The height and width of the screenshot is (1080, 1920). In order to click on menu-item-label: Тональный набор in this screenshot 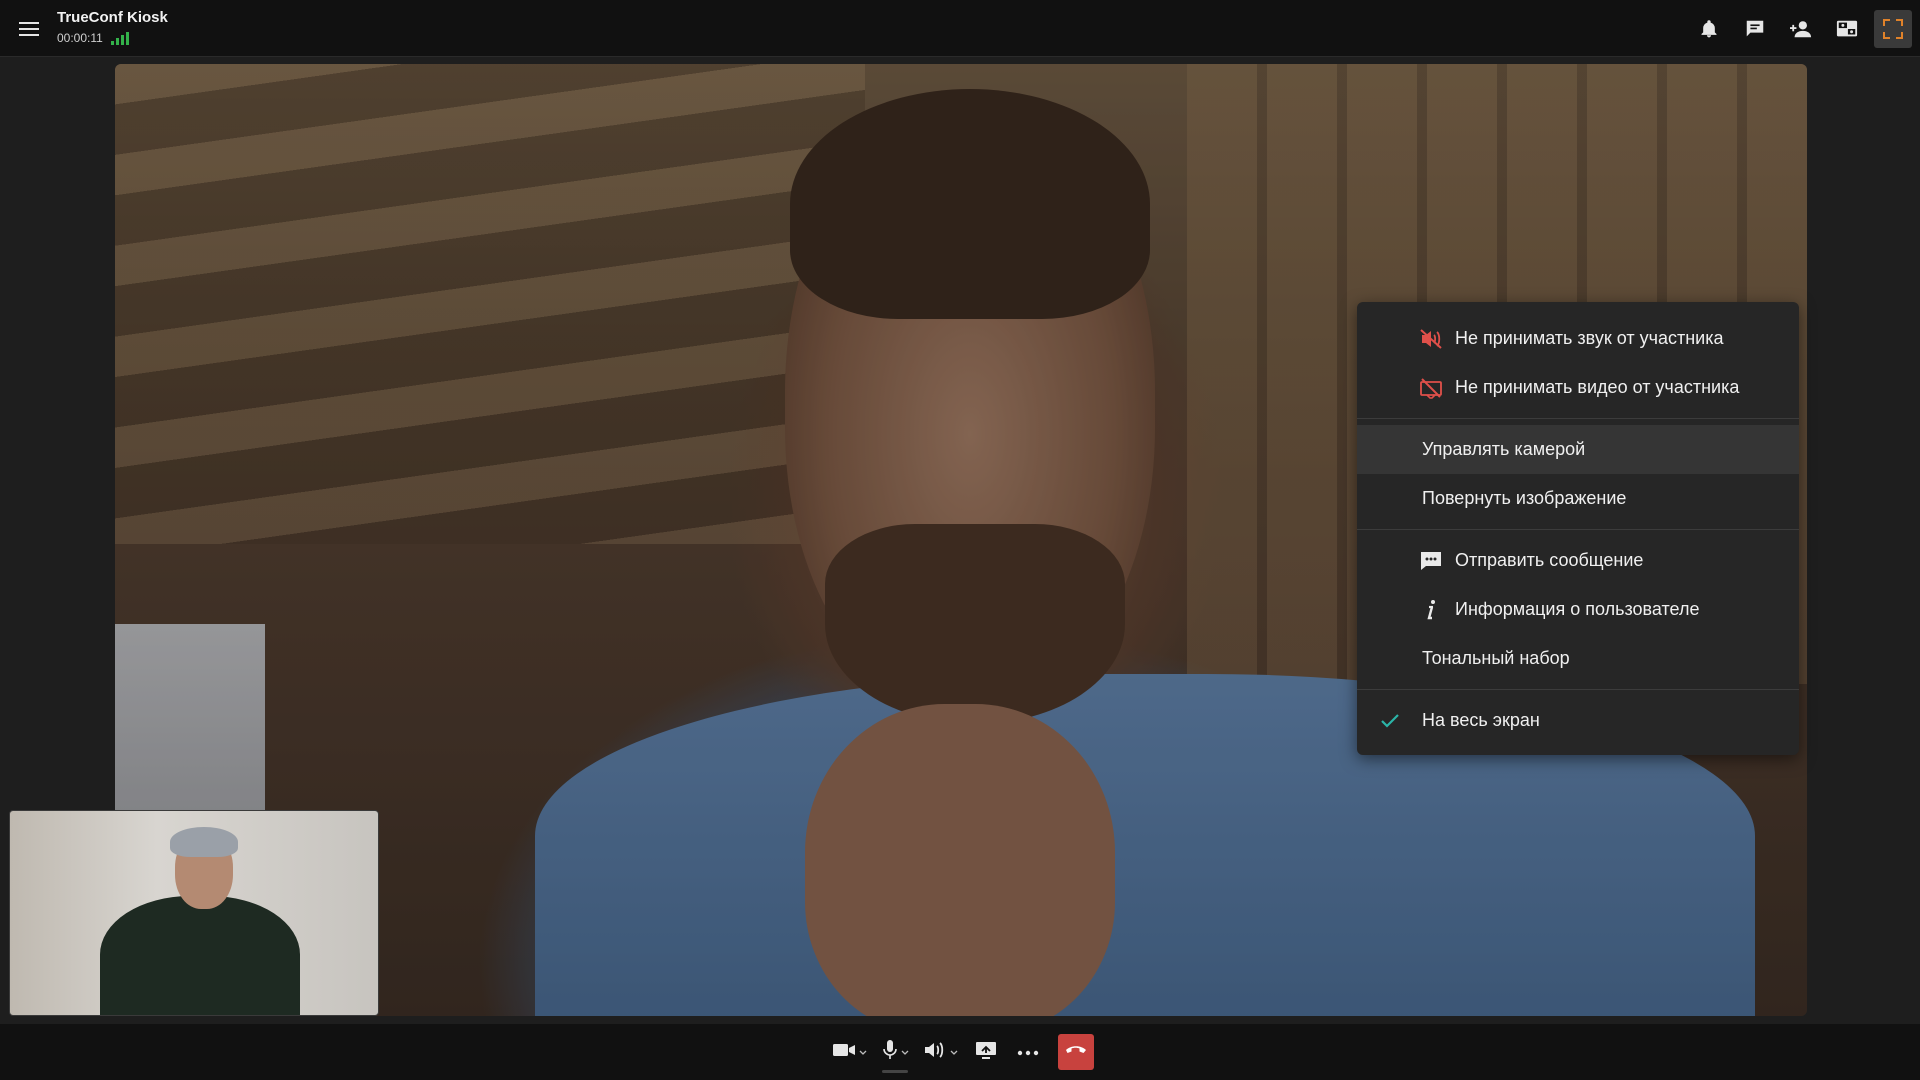, I will do `click(1496, 658)`.